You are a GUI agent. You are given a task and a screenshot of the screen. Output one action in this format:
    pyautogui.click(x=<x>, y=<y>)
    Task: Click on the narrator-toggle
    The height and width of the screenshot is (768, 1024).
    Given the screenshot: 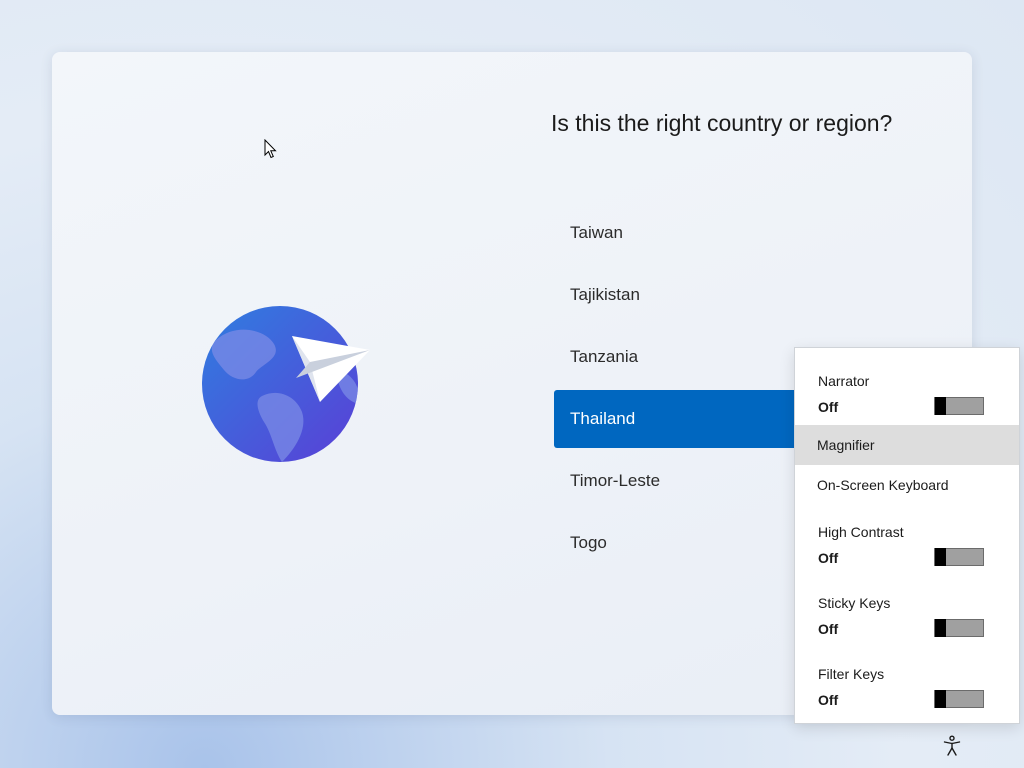 What is the action you would take?
    pyautogui.click(x=959, y=406)
    